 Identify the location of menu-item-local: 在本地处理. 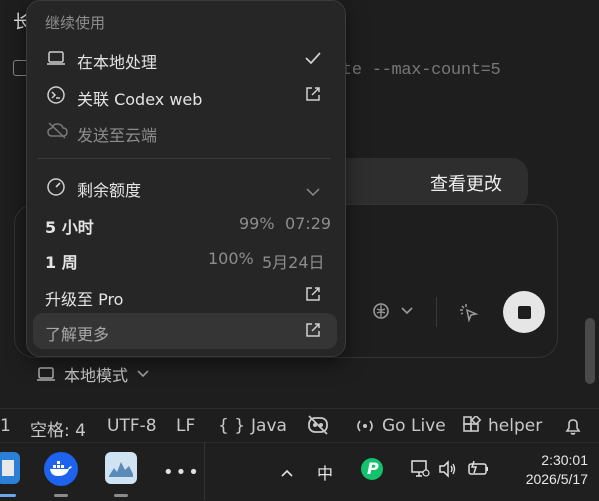
(117, 61).